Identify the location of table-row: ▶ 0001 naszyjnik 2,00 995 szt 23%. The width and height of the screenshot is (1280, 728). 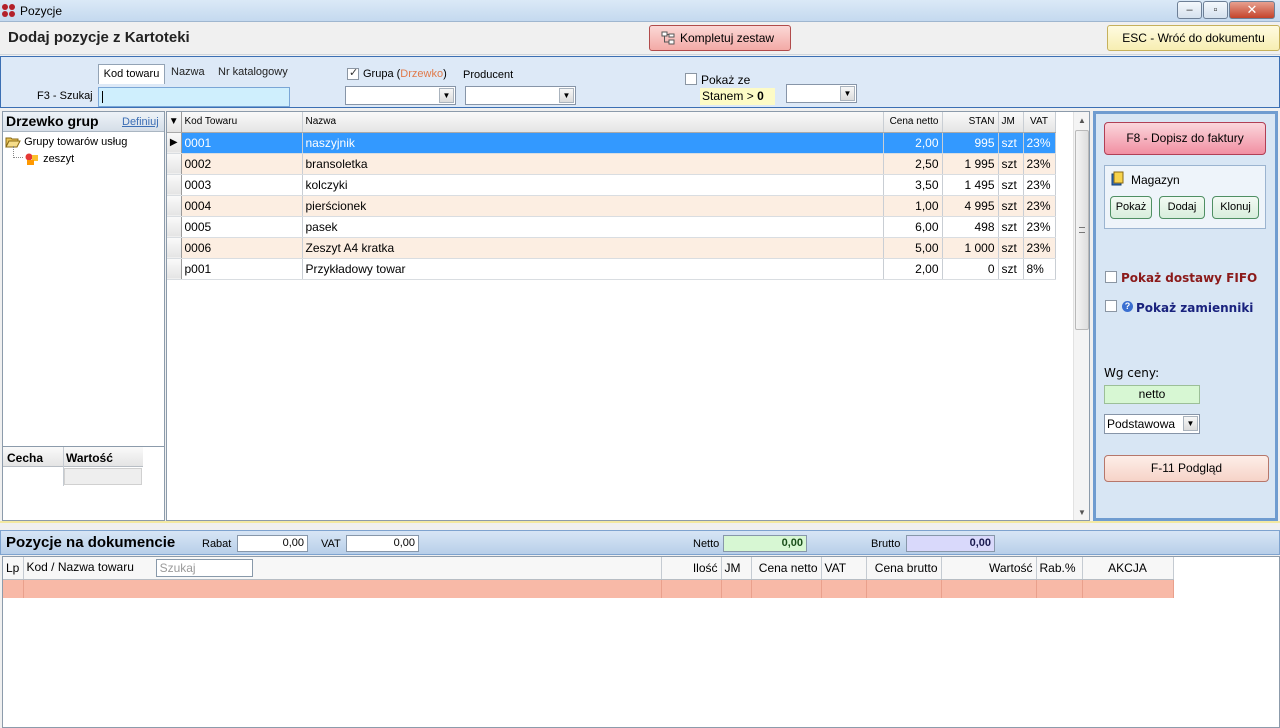
(611, 143).